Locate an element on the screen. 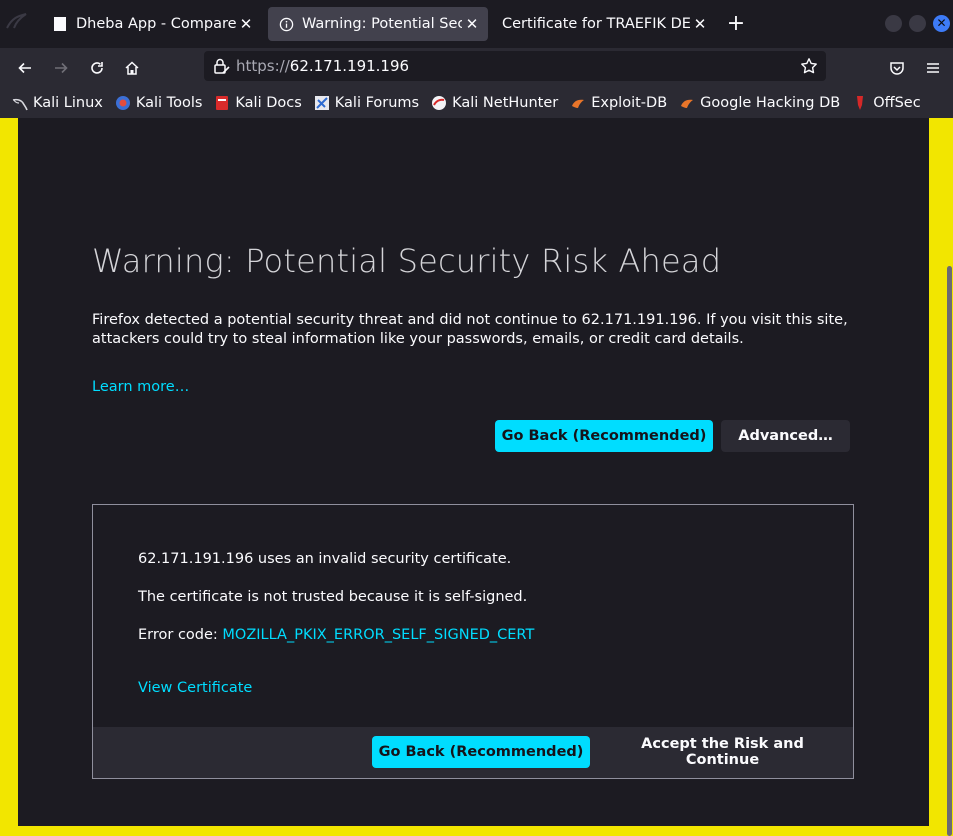 This screenshot has width=953, height=836. forward-button is located at coordinates (61, 68).